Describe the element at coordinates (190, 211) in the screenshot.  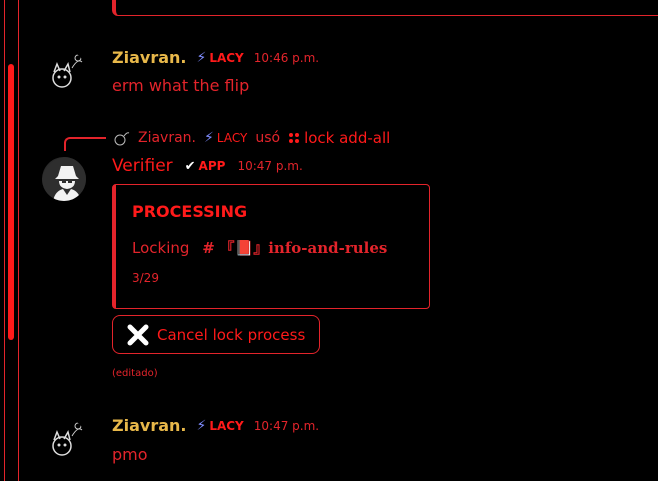
I see `embed-title: PROCESSING` at that location.